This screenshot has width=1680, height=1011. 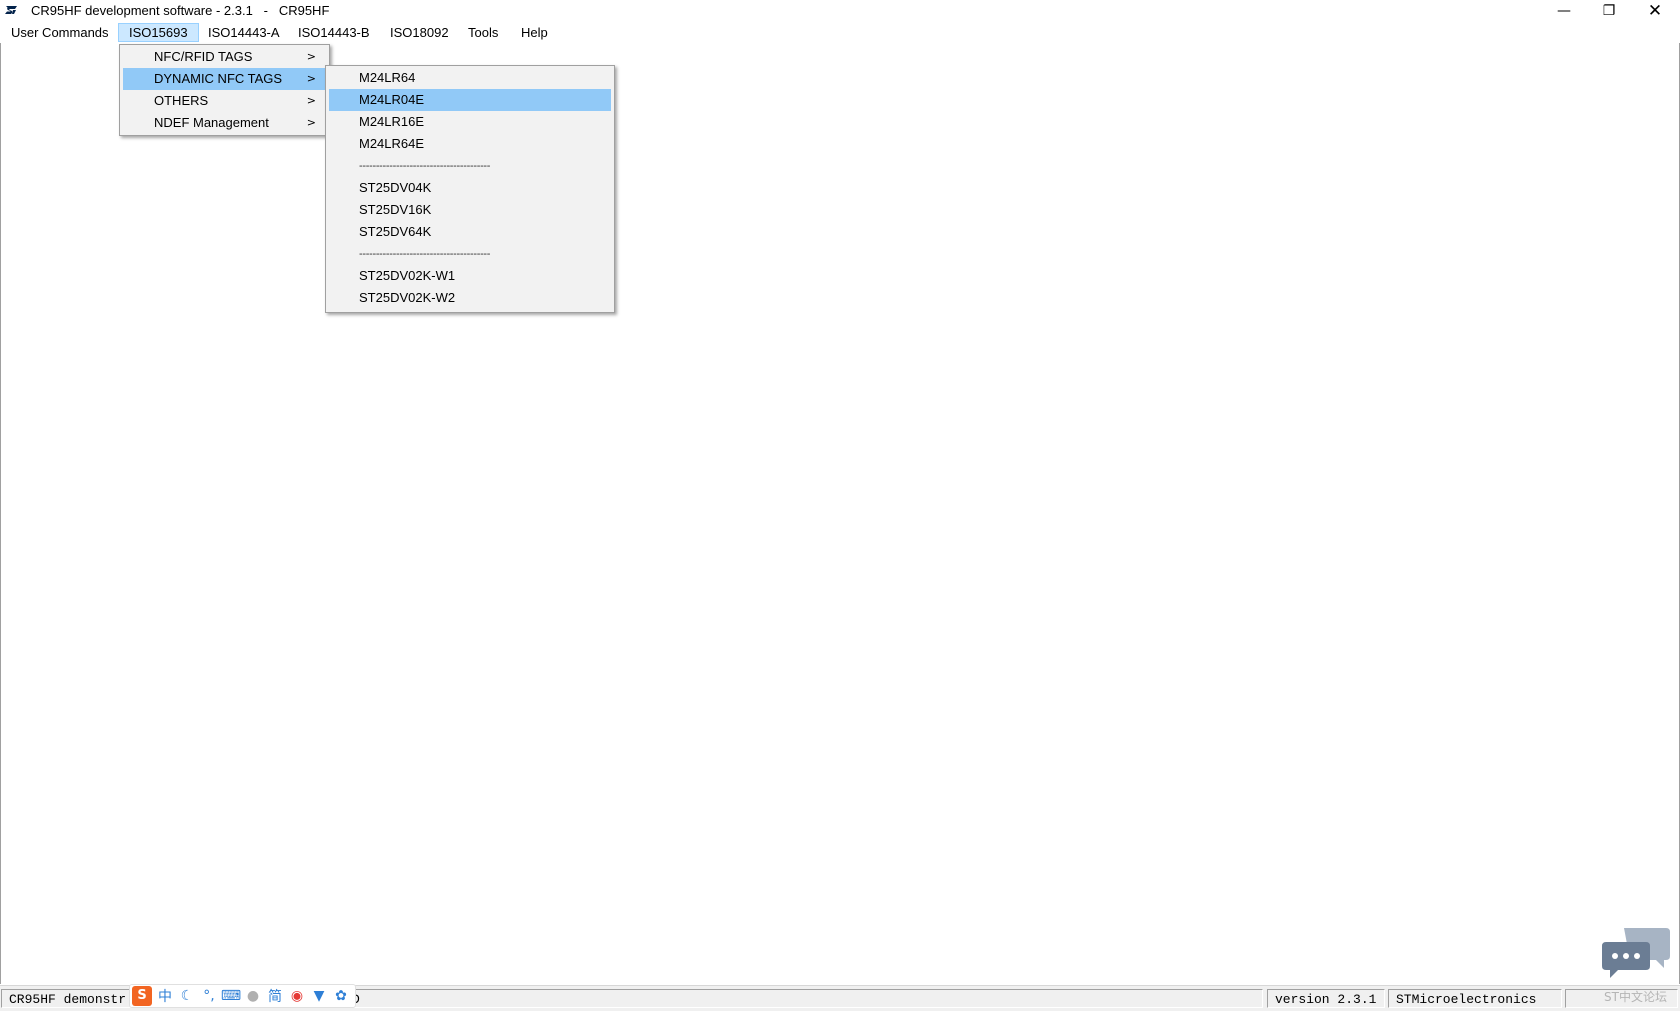 What do you see at coordinates (392, 143) in the screenshot?
I see `menu-item-label: M24LR64E` at bounding box center [392, 143].